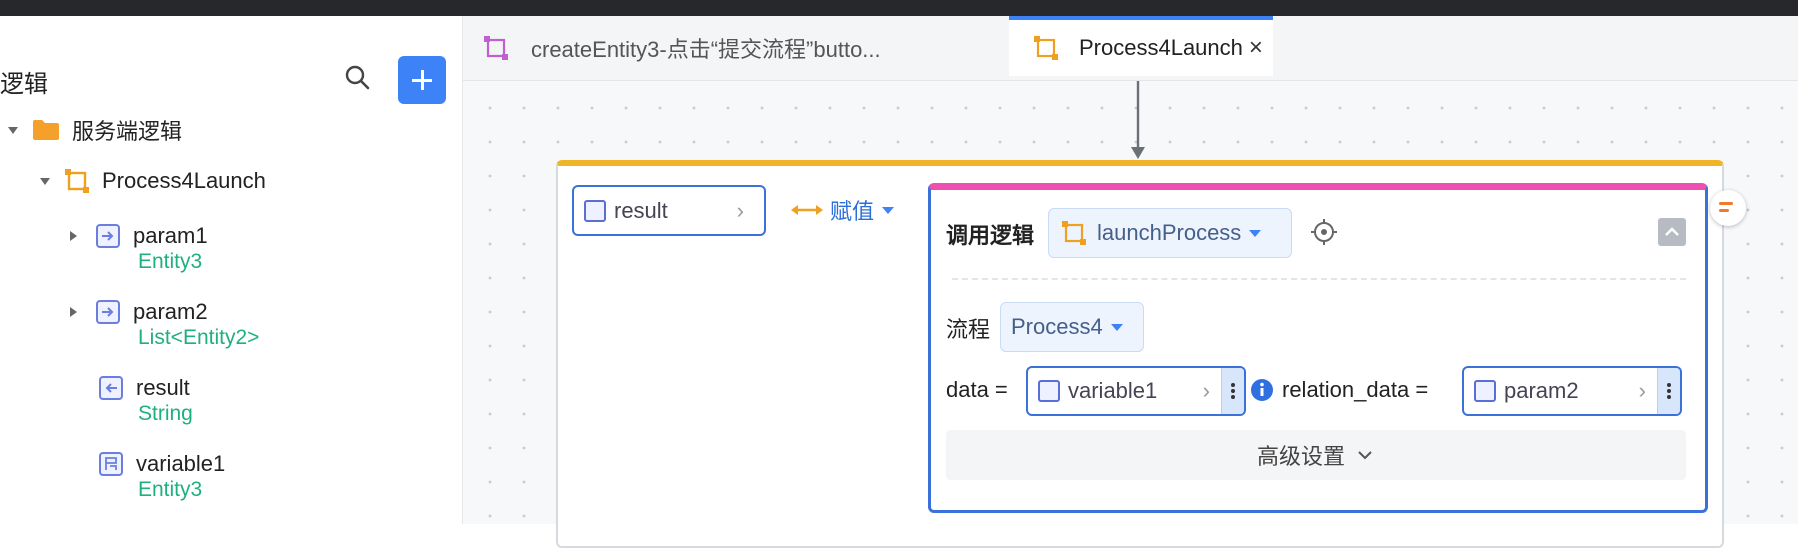  I want to click on tree-label: 服务端逻辑, so click(127, 131).